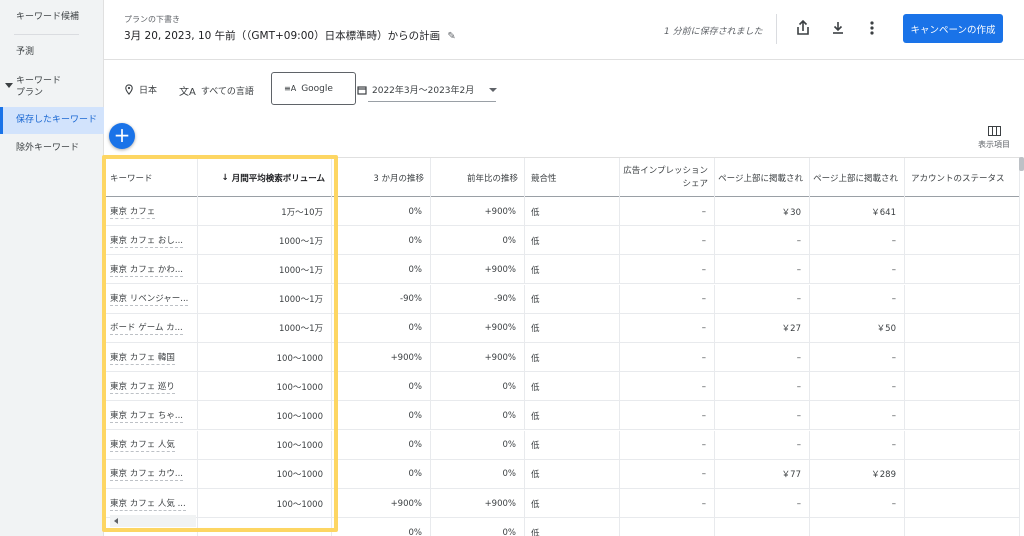  I want to click on download-icon, so click(838, 28).